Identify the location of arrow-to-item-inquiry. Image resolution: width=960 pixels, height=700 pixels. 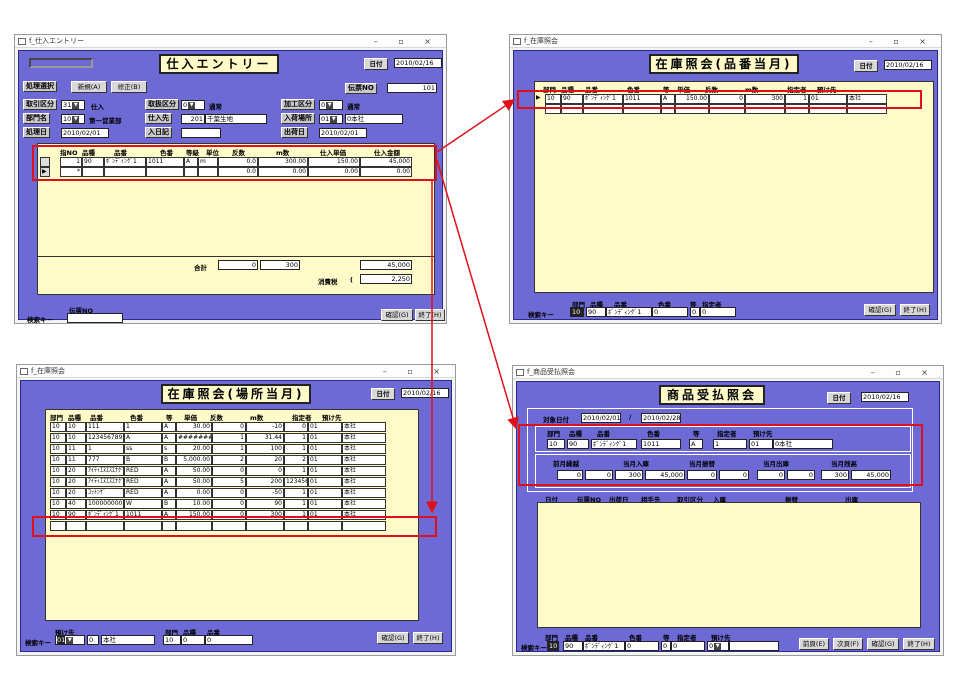
(476, 126).